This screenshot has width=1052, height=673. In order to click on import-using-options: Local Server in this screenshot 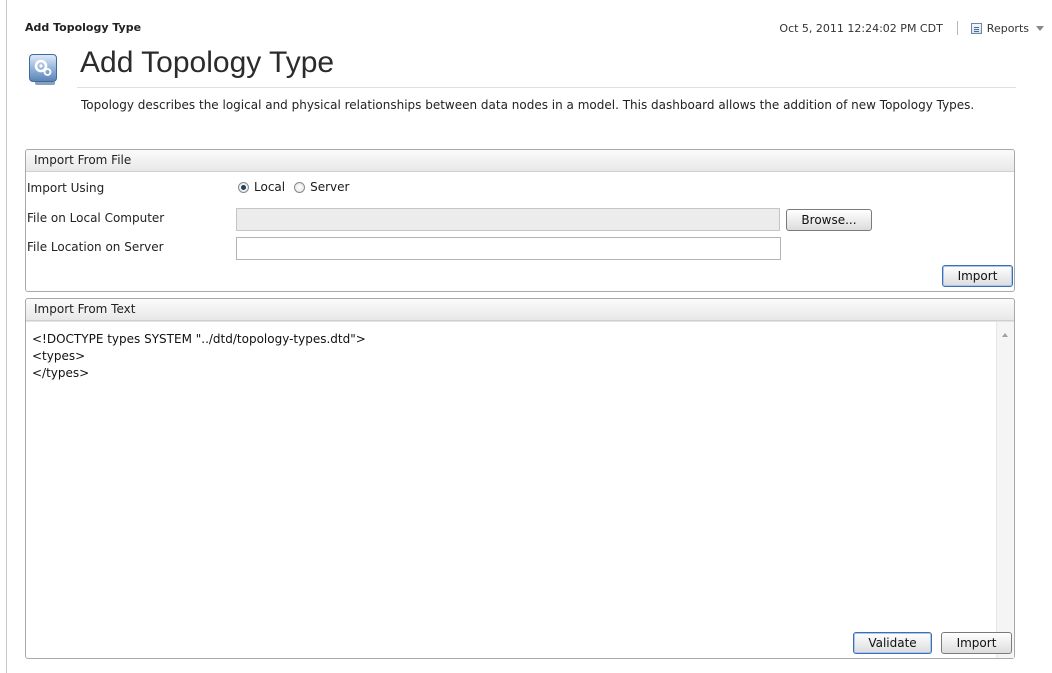, I will do `click(298, 187)`.